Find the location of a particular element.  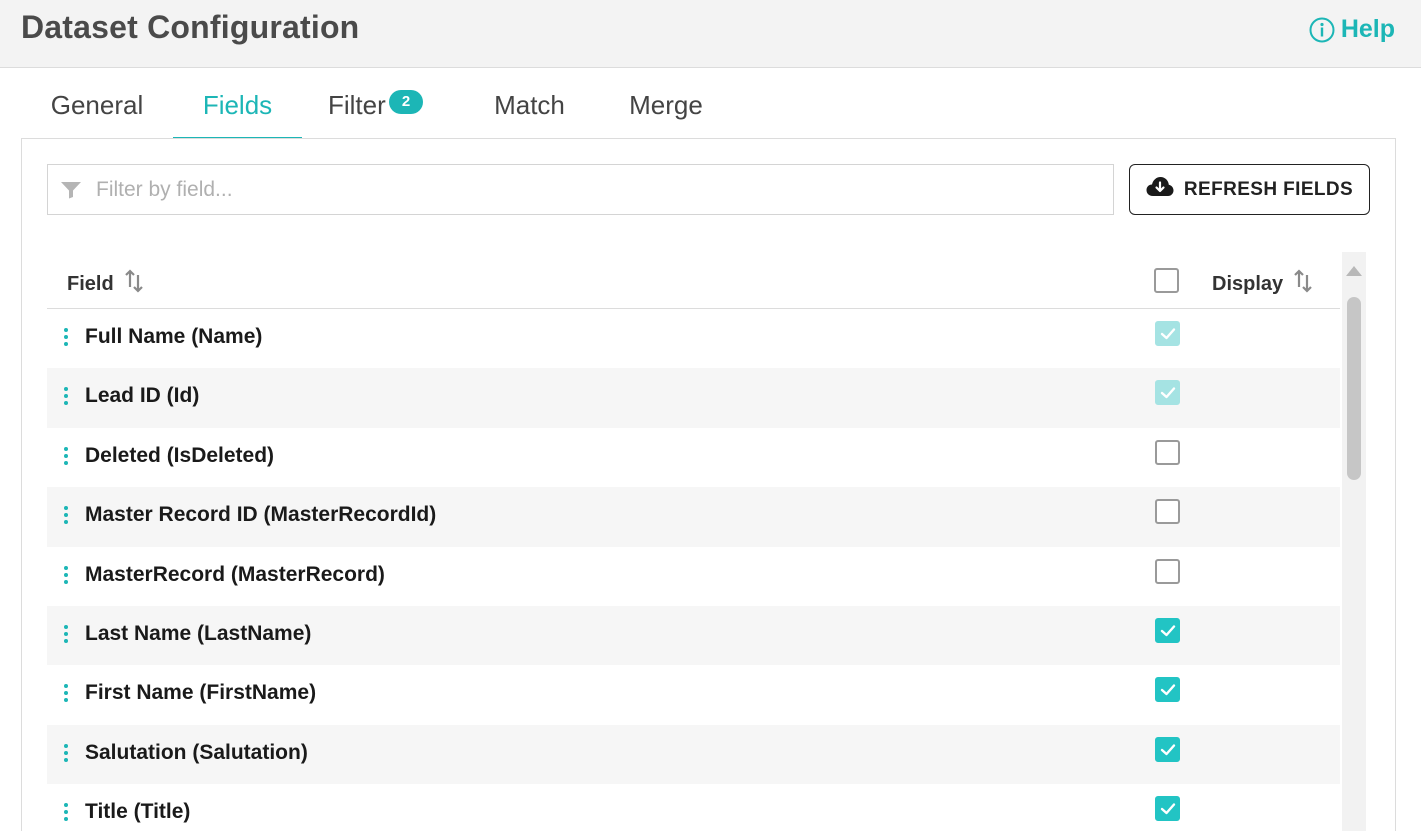

help-label: Help is located at coordinates (1367, 29).